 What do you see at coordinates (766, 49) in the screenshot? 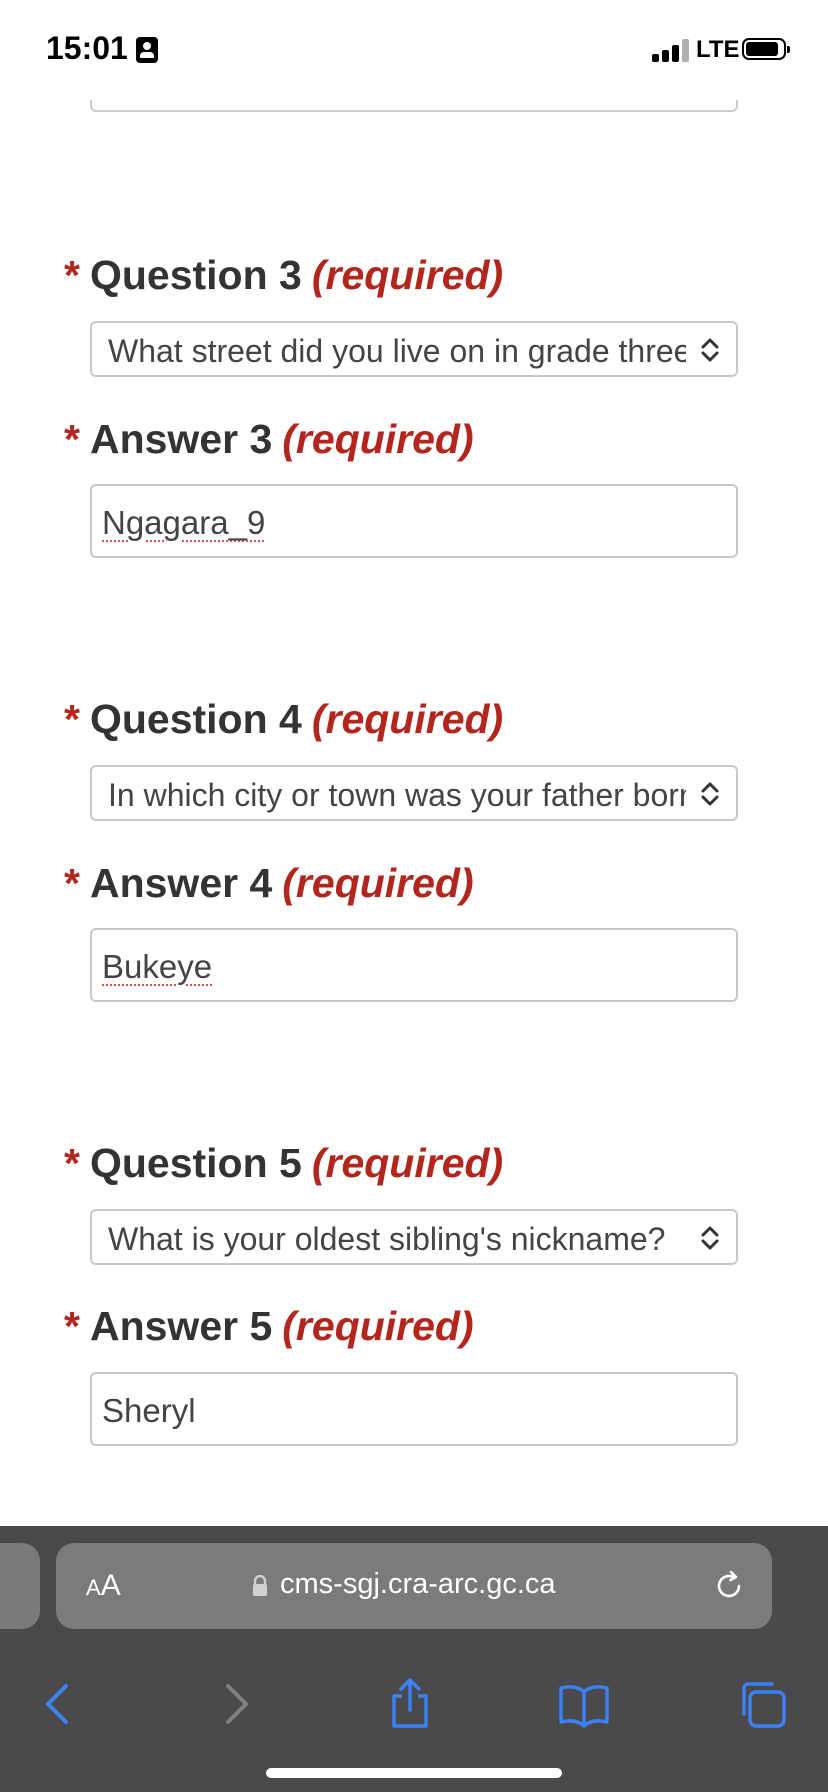
I see `battery-icon` at bounding box center [766, 49].